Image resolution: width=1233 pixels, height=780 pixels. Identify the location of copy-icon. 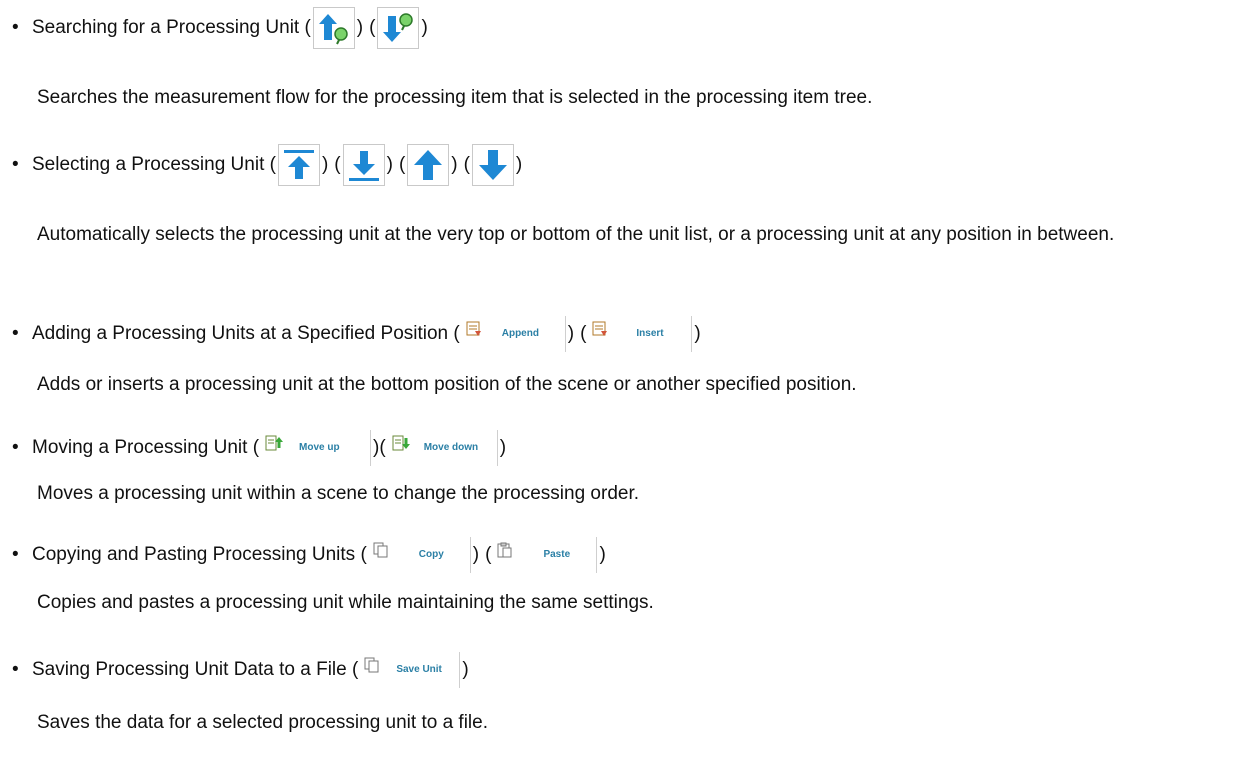
(381, 555).